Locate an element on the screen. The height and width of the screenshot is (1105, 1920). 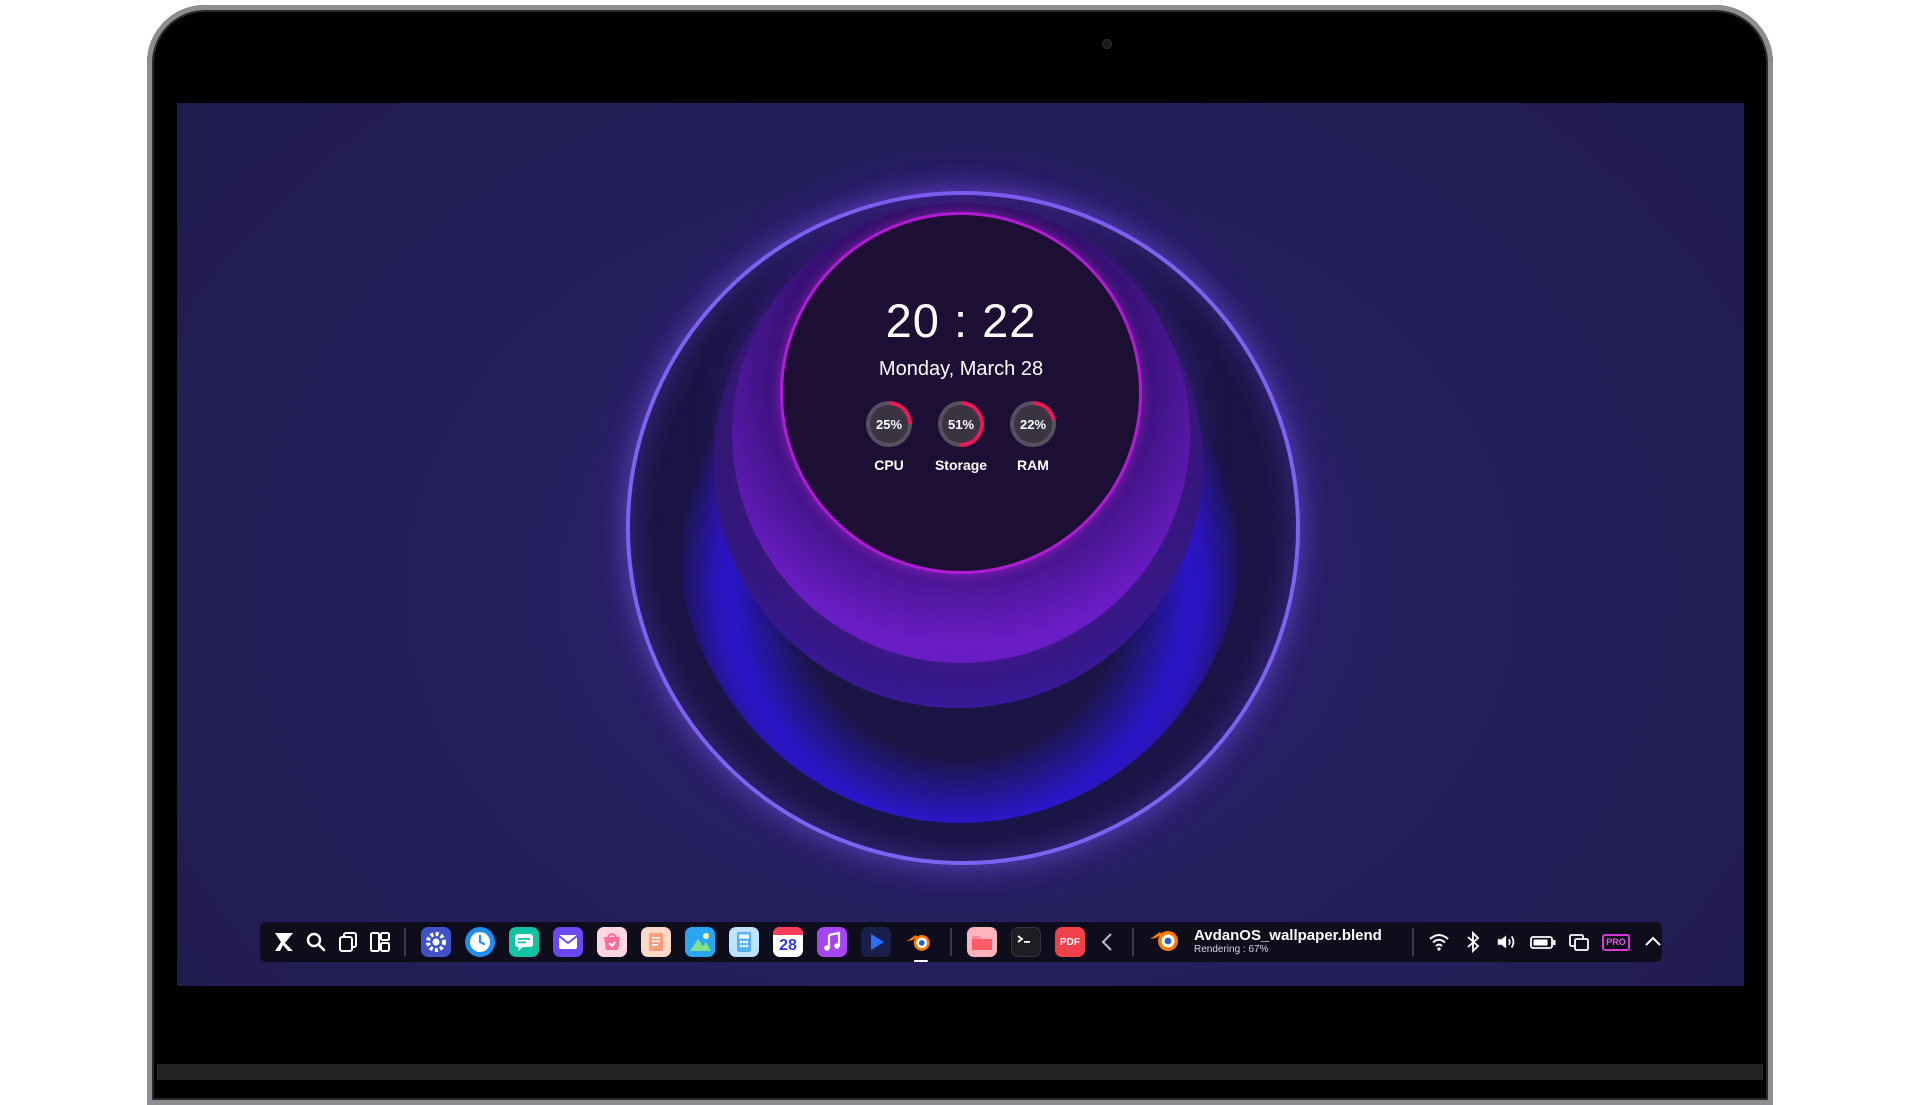
cpu-gauge-value: 25% is located at coordinates (889, 424).